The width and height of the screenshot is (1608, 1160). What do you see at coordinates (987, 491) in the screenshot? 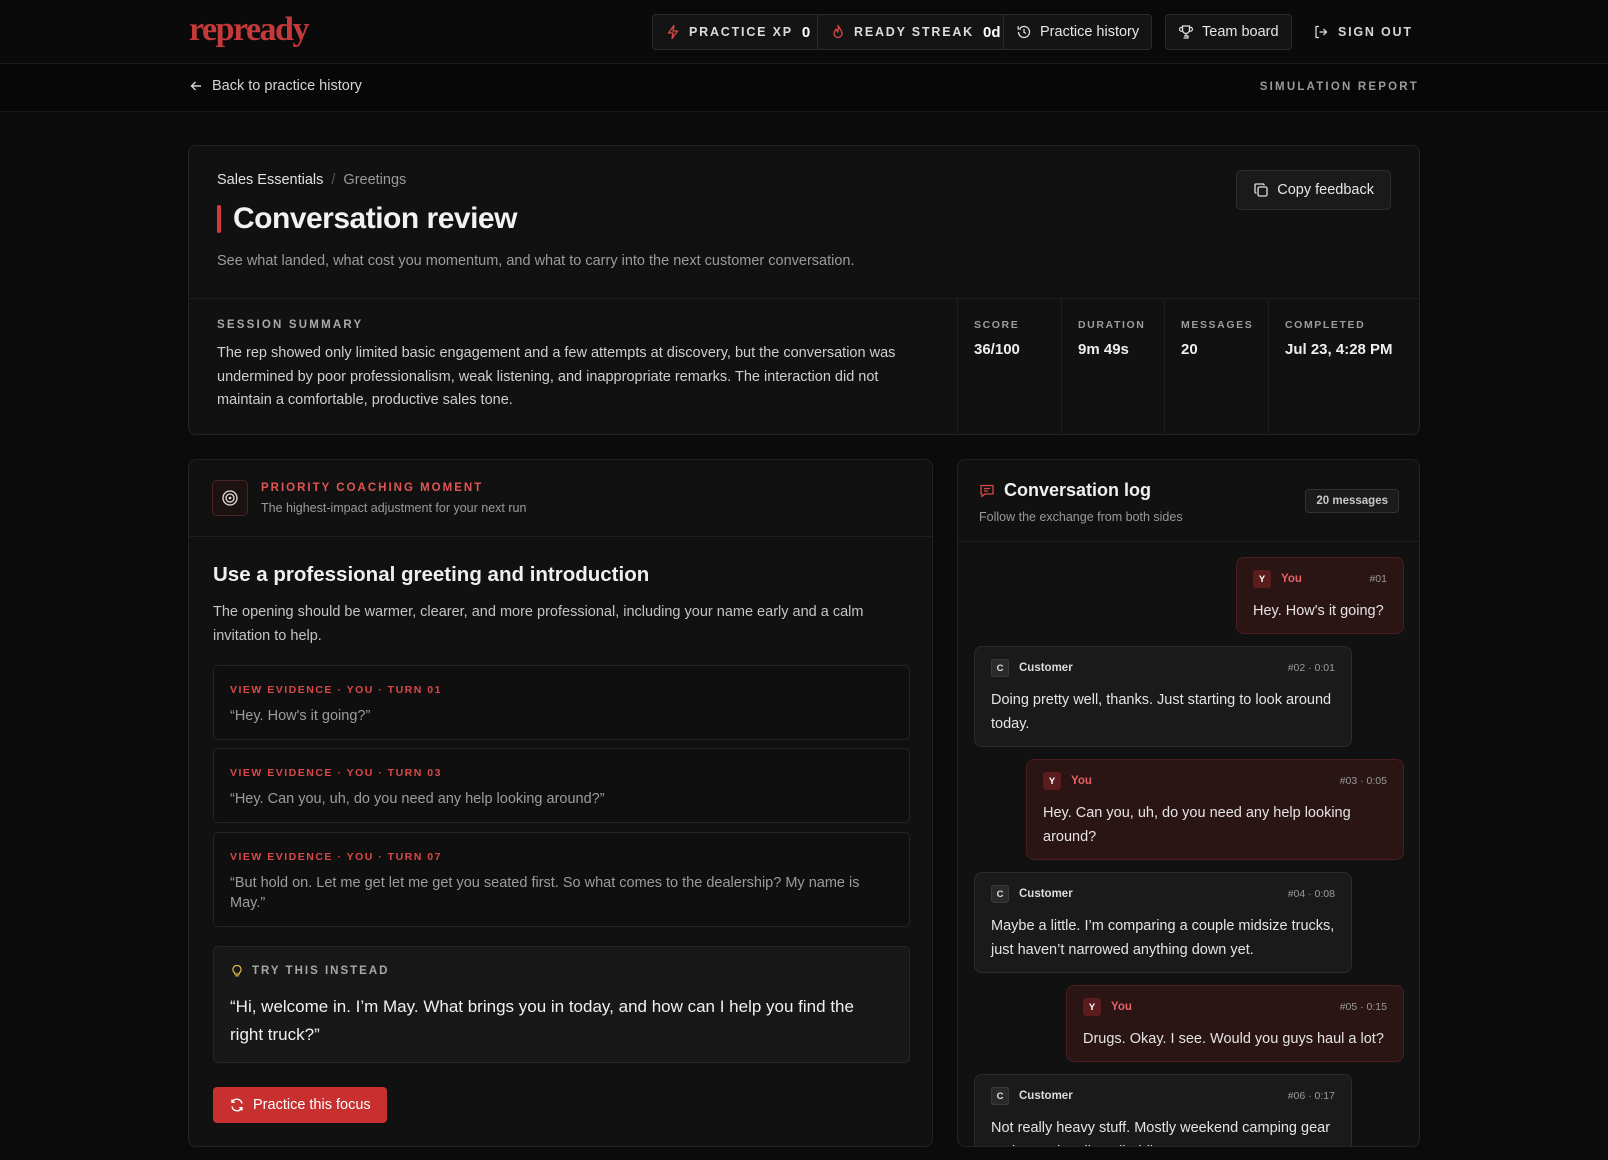
I see `chat-icon` at bounding box center [987, 491].